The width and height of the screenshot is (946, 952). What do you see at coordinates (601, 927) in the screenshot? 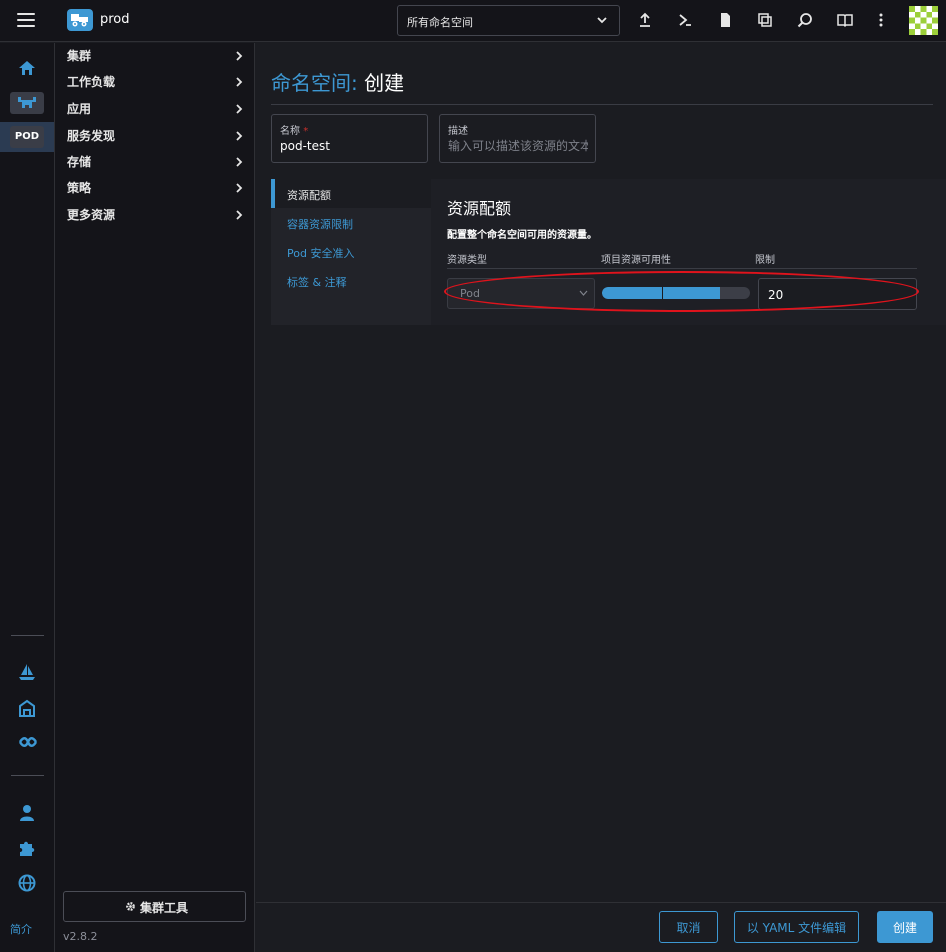
I see `form-footer: 取消 以 YAML 文件编辑 创建` at bounding box center [601, 927].